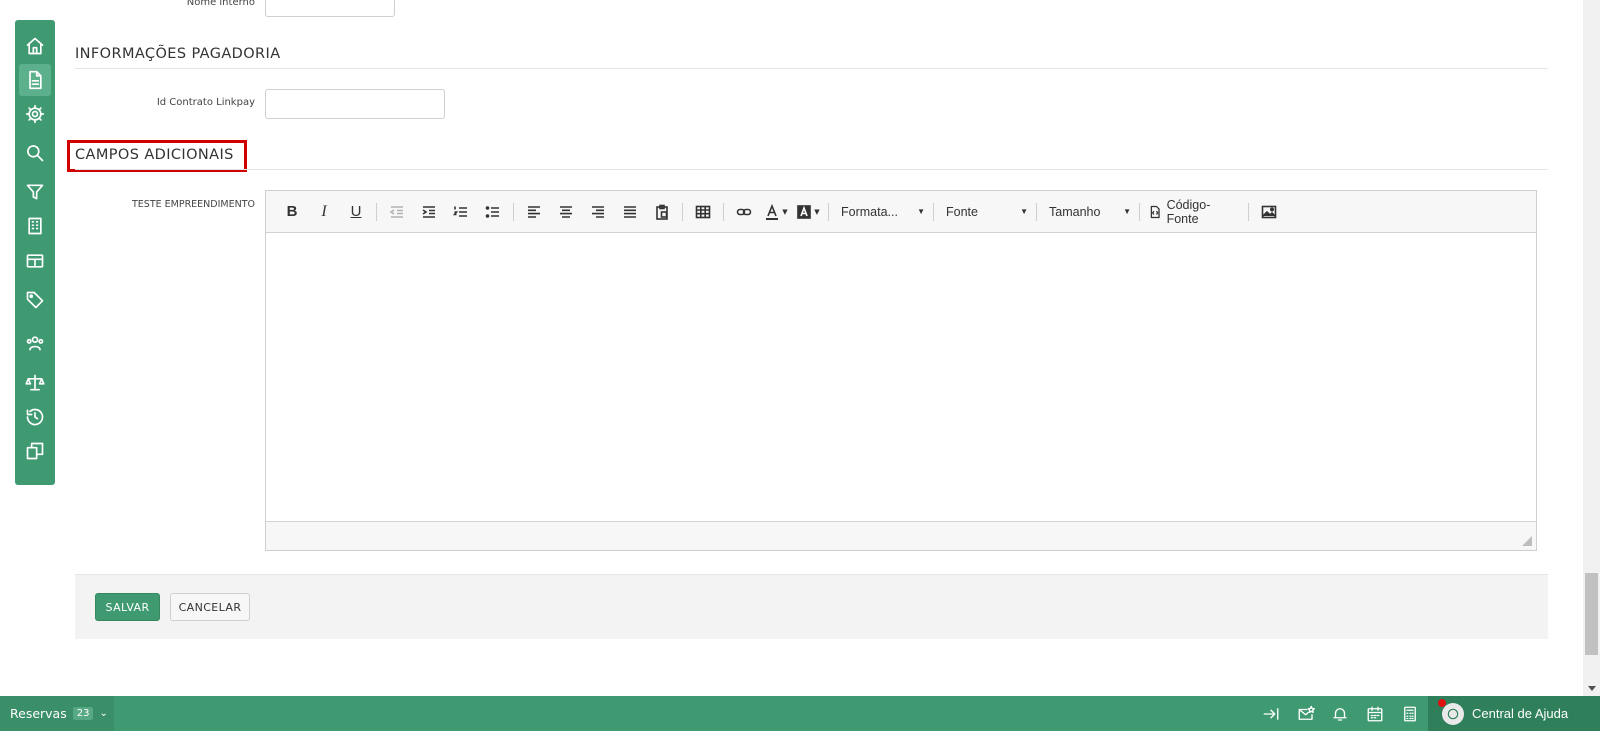 The image size is (1600, 731). What do you see at coordinates (1591, 614) in the screenshot?
I see `scrollbar-thumb` at bounding box center [1591, 614].